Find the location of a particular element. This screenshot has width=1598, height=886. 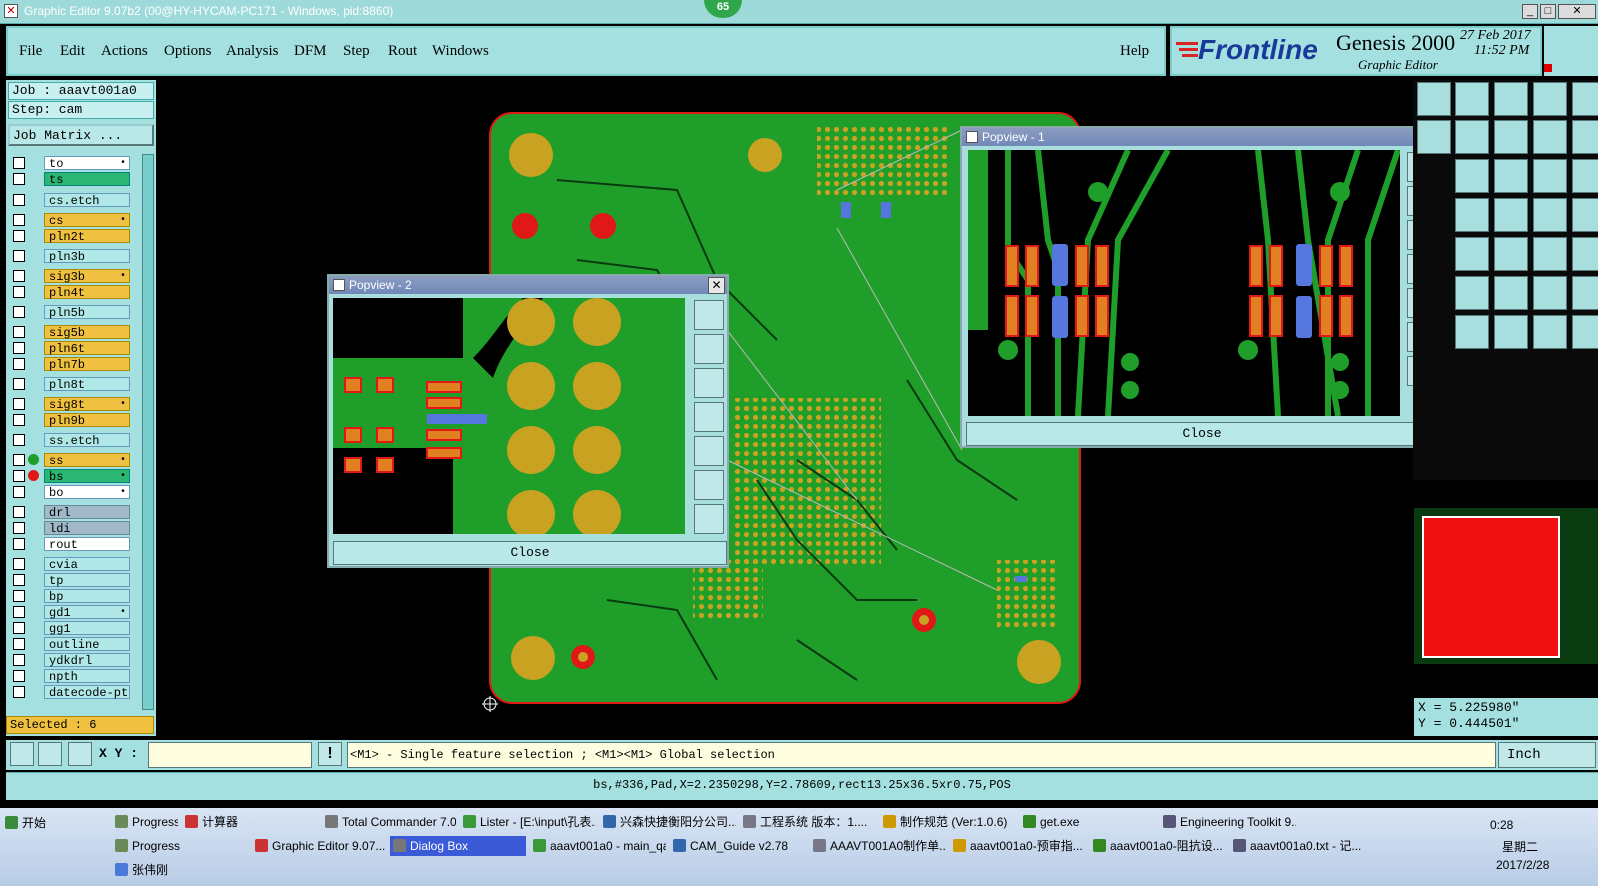

menu-dfm: DFM is located at coordinates (310, 51).